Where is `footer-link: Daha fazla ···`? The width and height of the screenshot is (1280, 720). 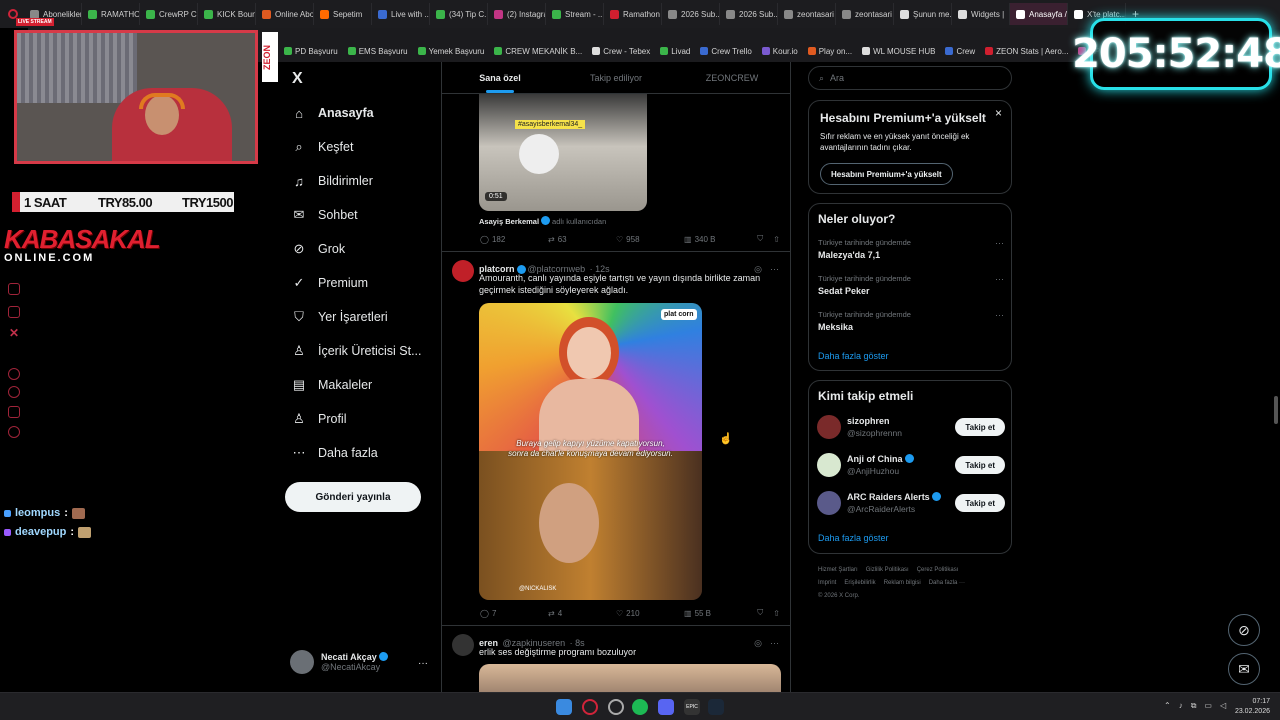
footer-link: Daha fazla ··· is located at coordinates (947, 583).